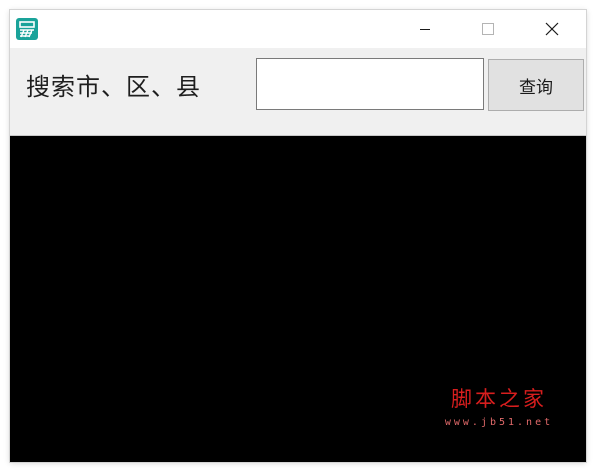 Image resolution: width=600 pixels, height=472 pixels. Describe the element at coordinates (298, 29) in the screenshot. I see `title-bar` at that location.